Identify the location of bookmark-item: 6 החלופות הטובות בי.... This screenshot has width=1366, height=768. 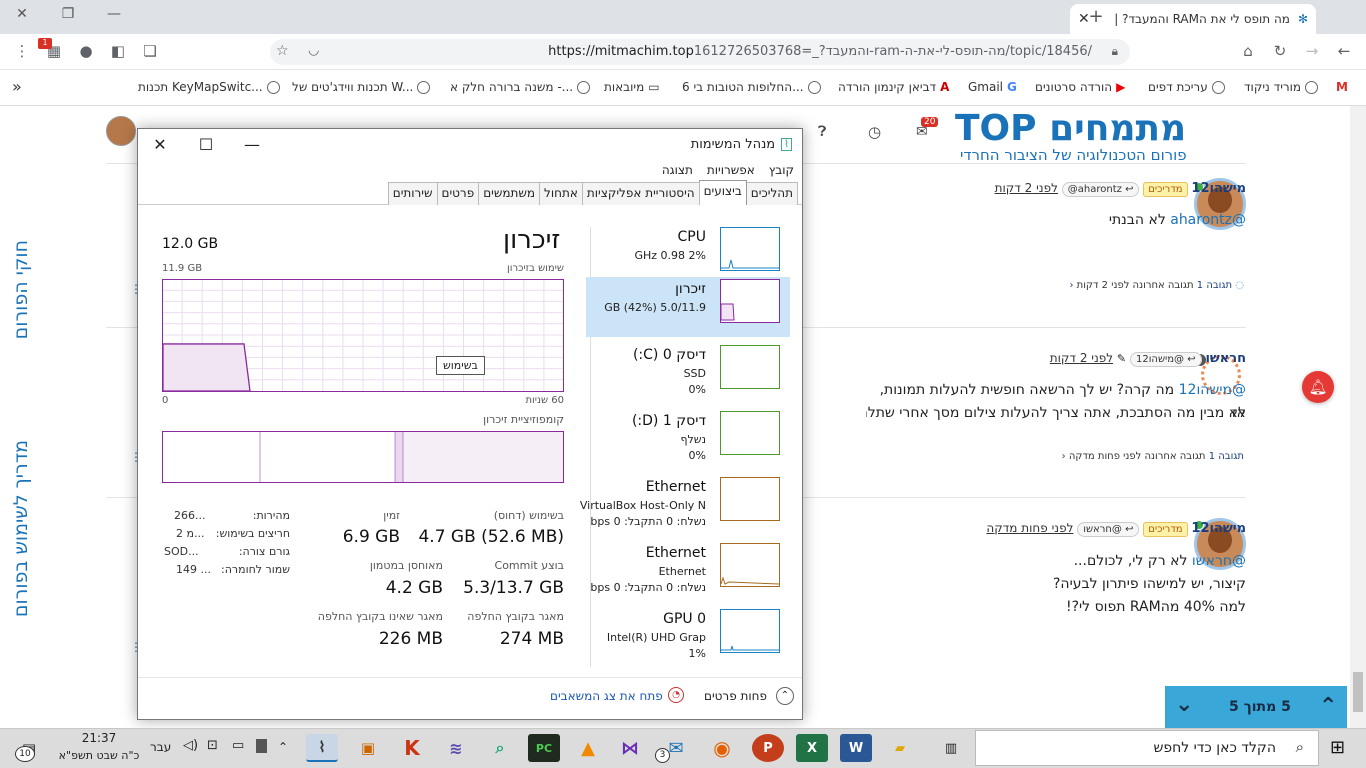
(751, 87).